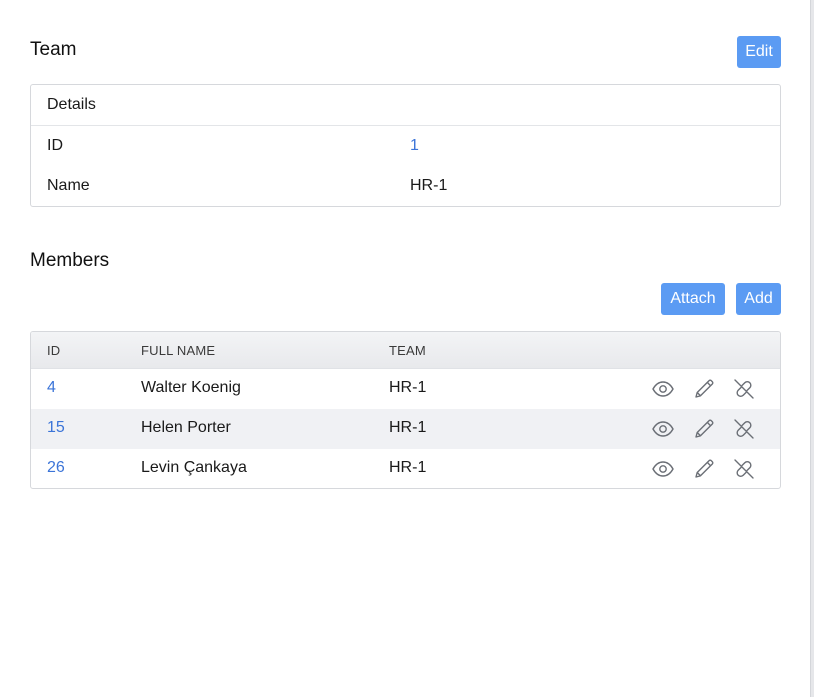 The width and height of the screenshot is (814, 697). I want to click on edit-button: Edit, so click(759, 52).